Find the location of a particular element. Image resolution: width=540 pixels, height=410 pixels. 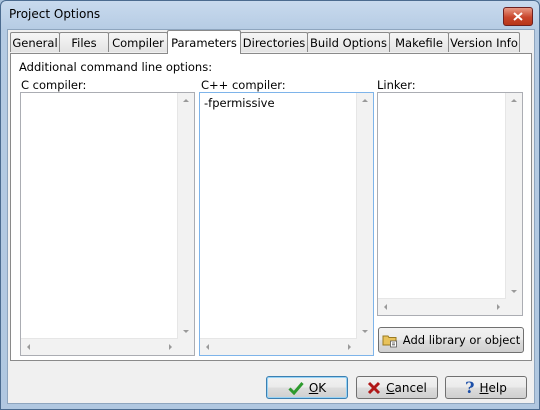

c-compiler-label: C compiler: is located at coordinates (54, 85).